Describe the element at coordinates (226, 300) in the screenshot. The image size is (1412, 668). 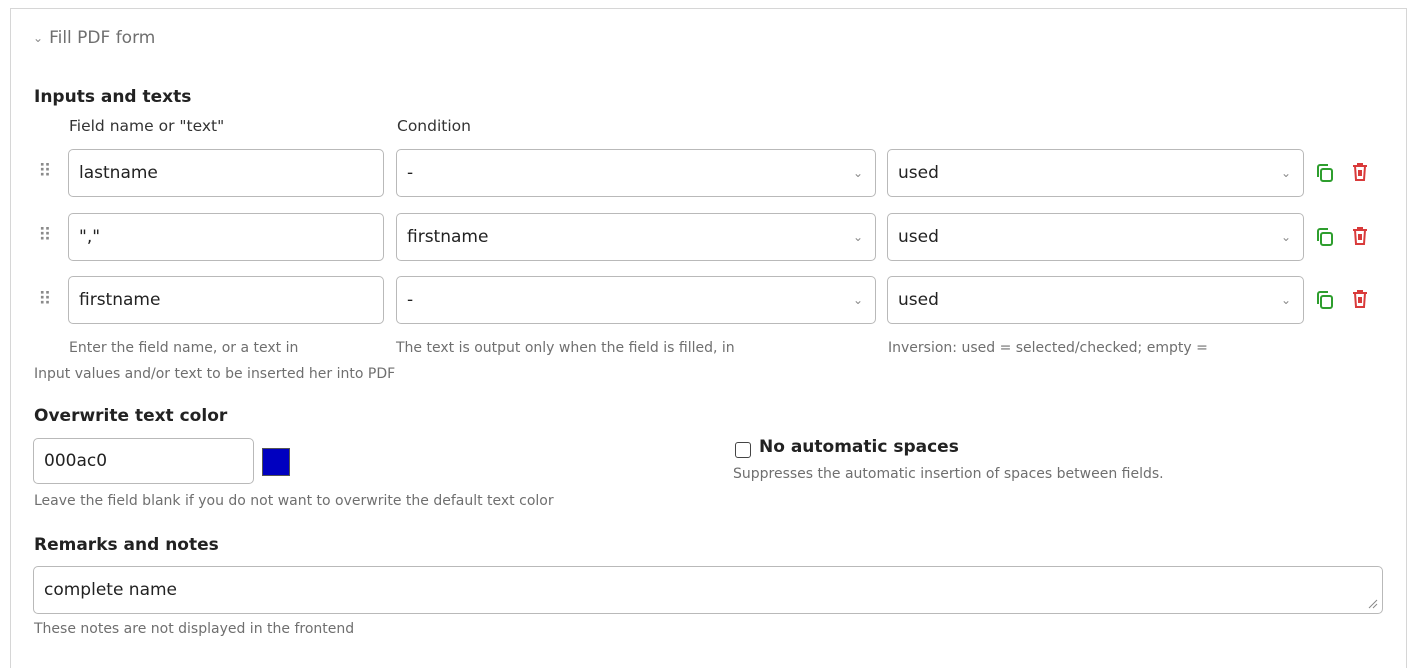
I see `field-name-input: firstname` at that location.